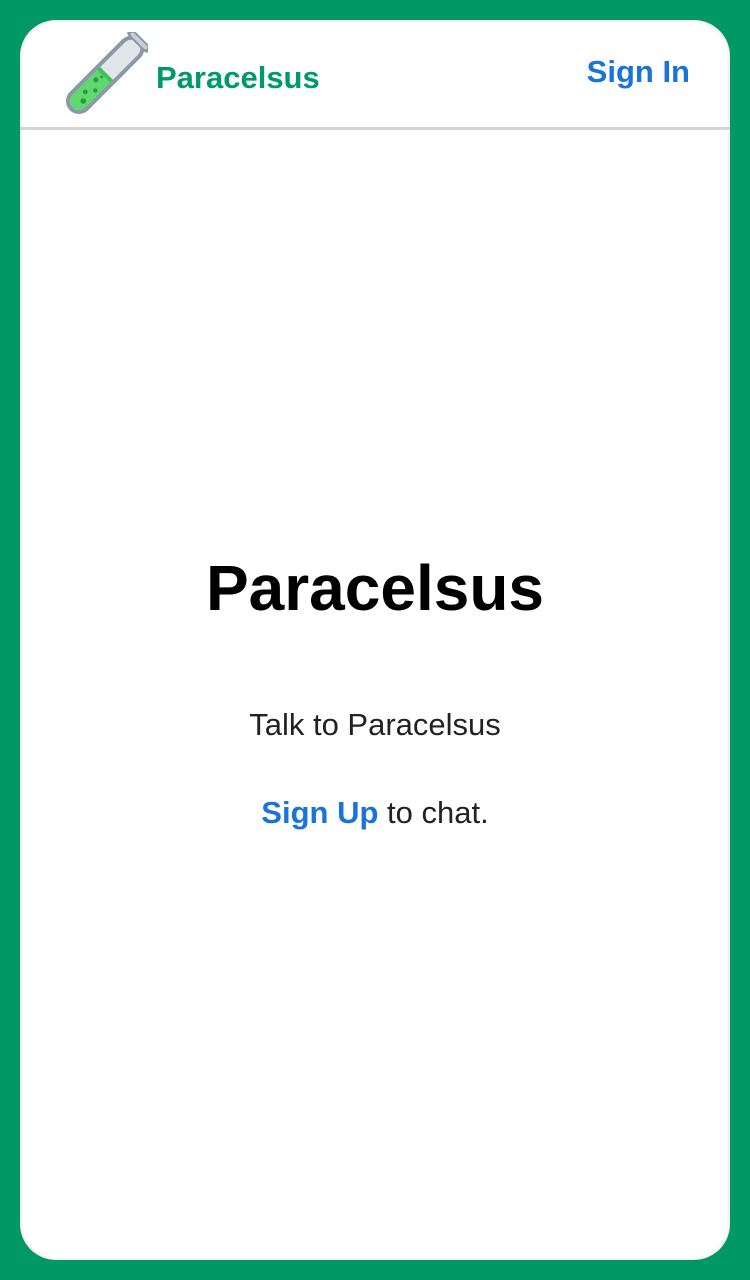 The width and height of the screenshot is (750, 1280). I want to click on top-navbar: Paracelsus Sign In, so click(375, 75).